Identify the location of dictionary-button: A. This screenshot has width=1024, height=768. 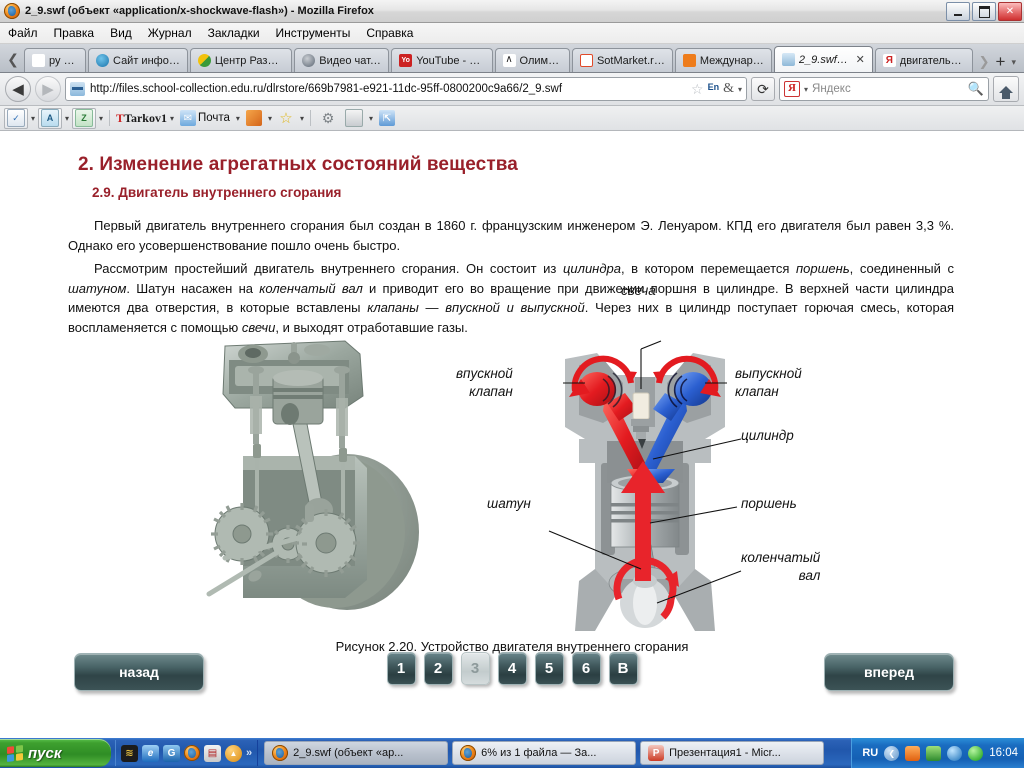
(50, 118).